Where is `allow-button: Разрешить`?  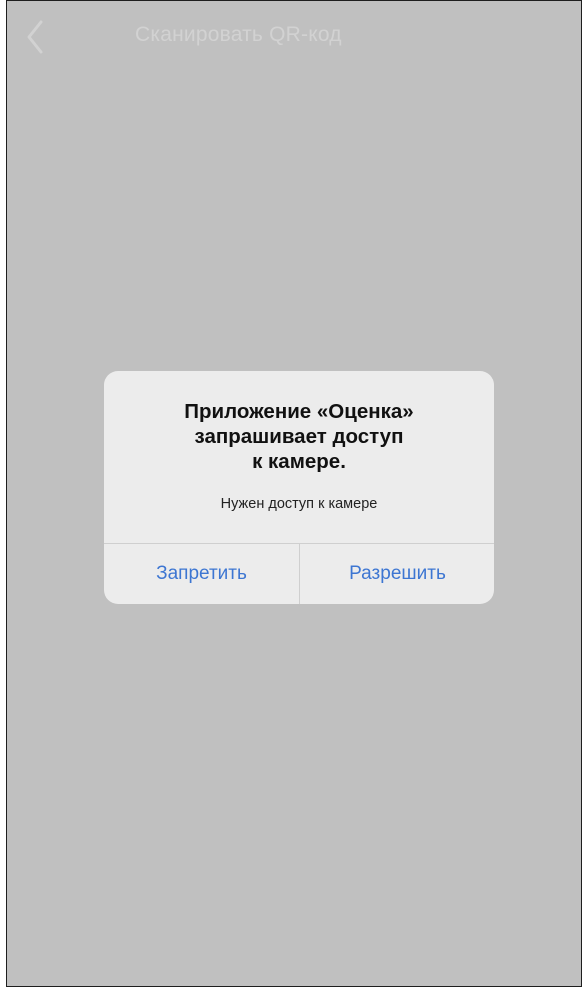 allow-button: Разрешить is located at coordinates (397, 574).